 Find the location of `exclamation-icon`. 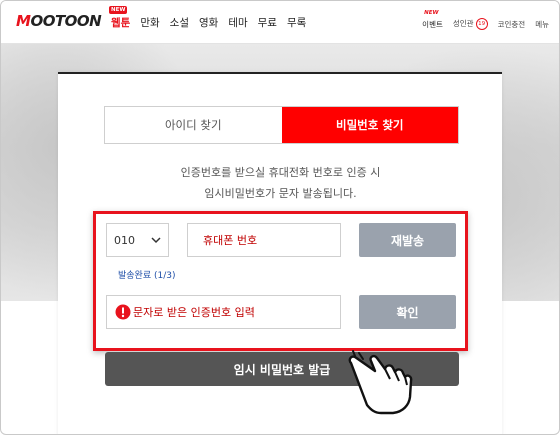

exclamation-icon is located at coordinates (123, 312).